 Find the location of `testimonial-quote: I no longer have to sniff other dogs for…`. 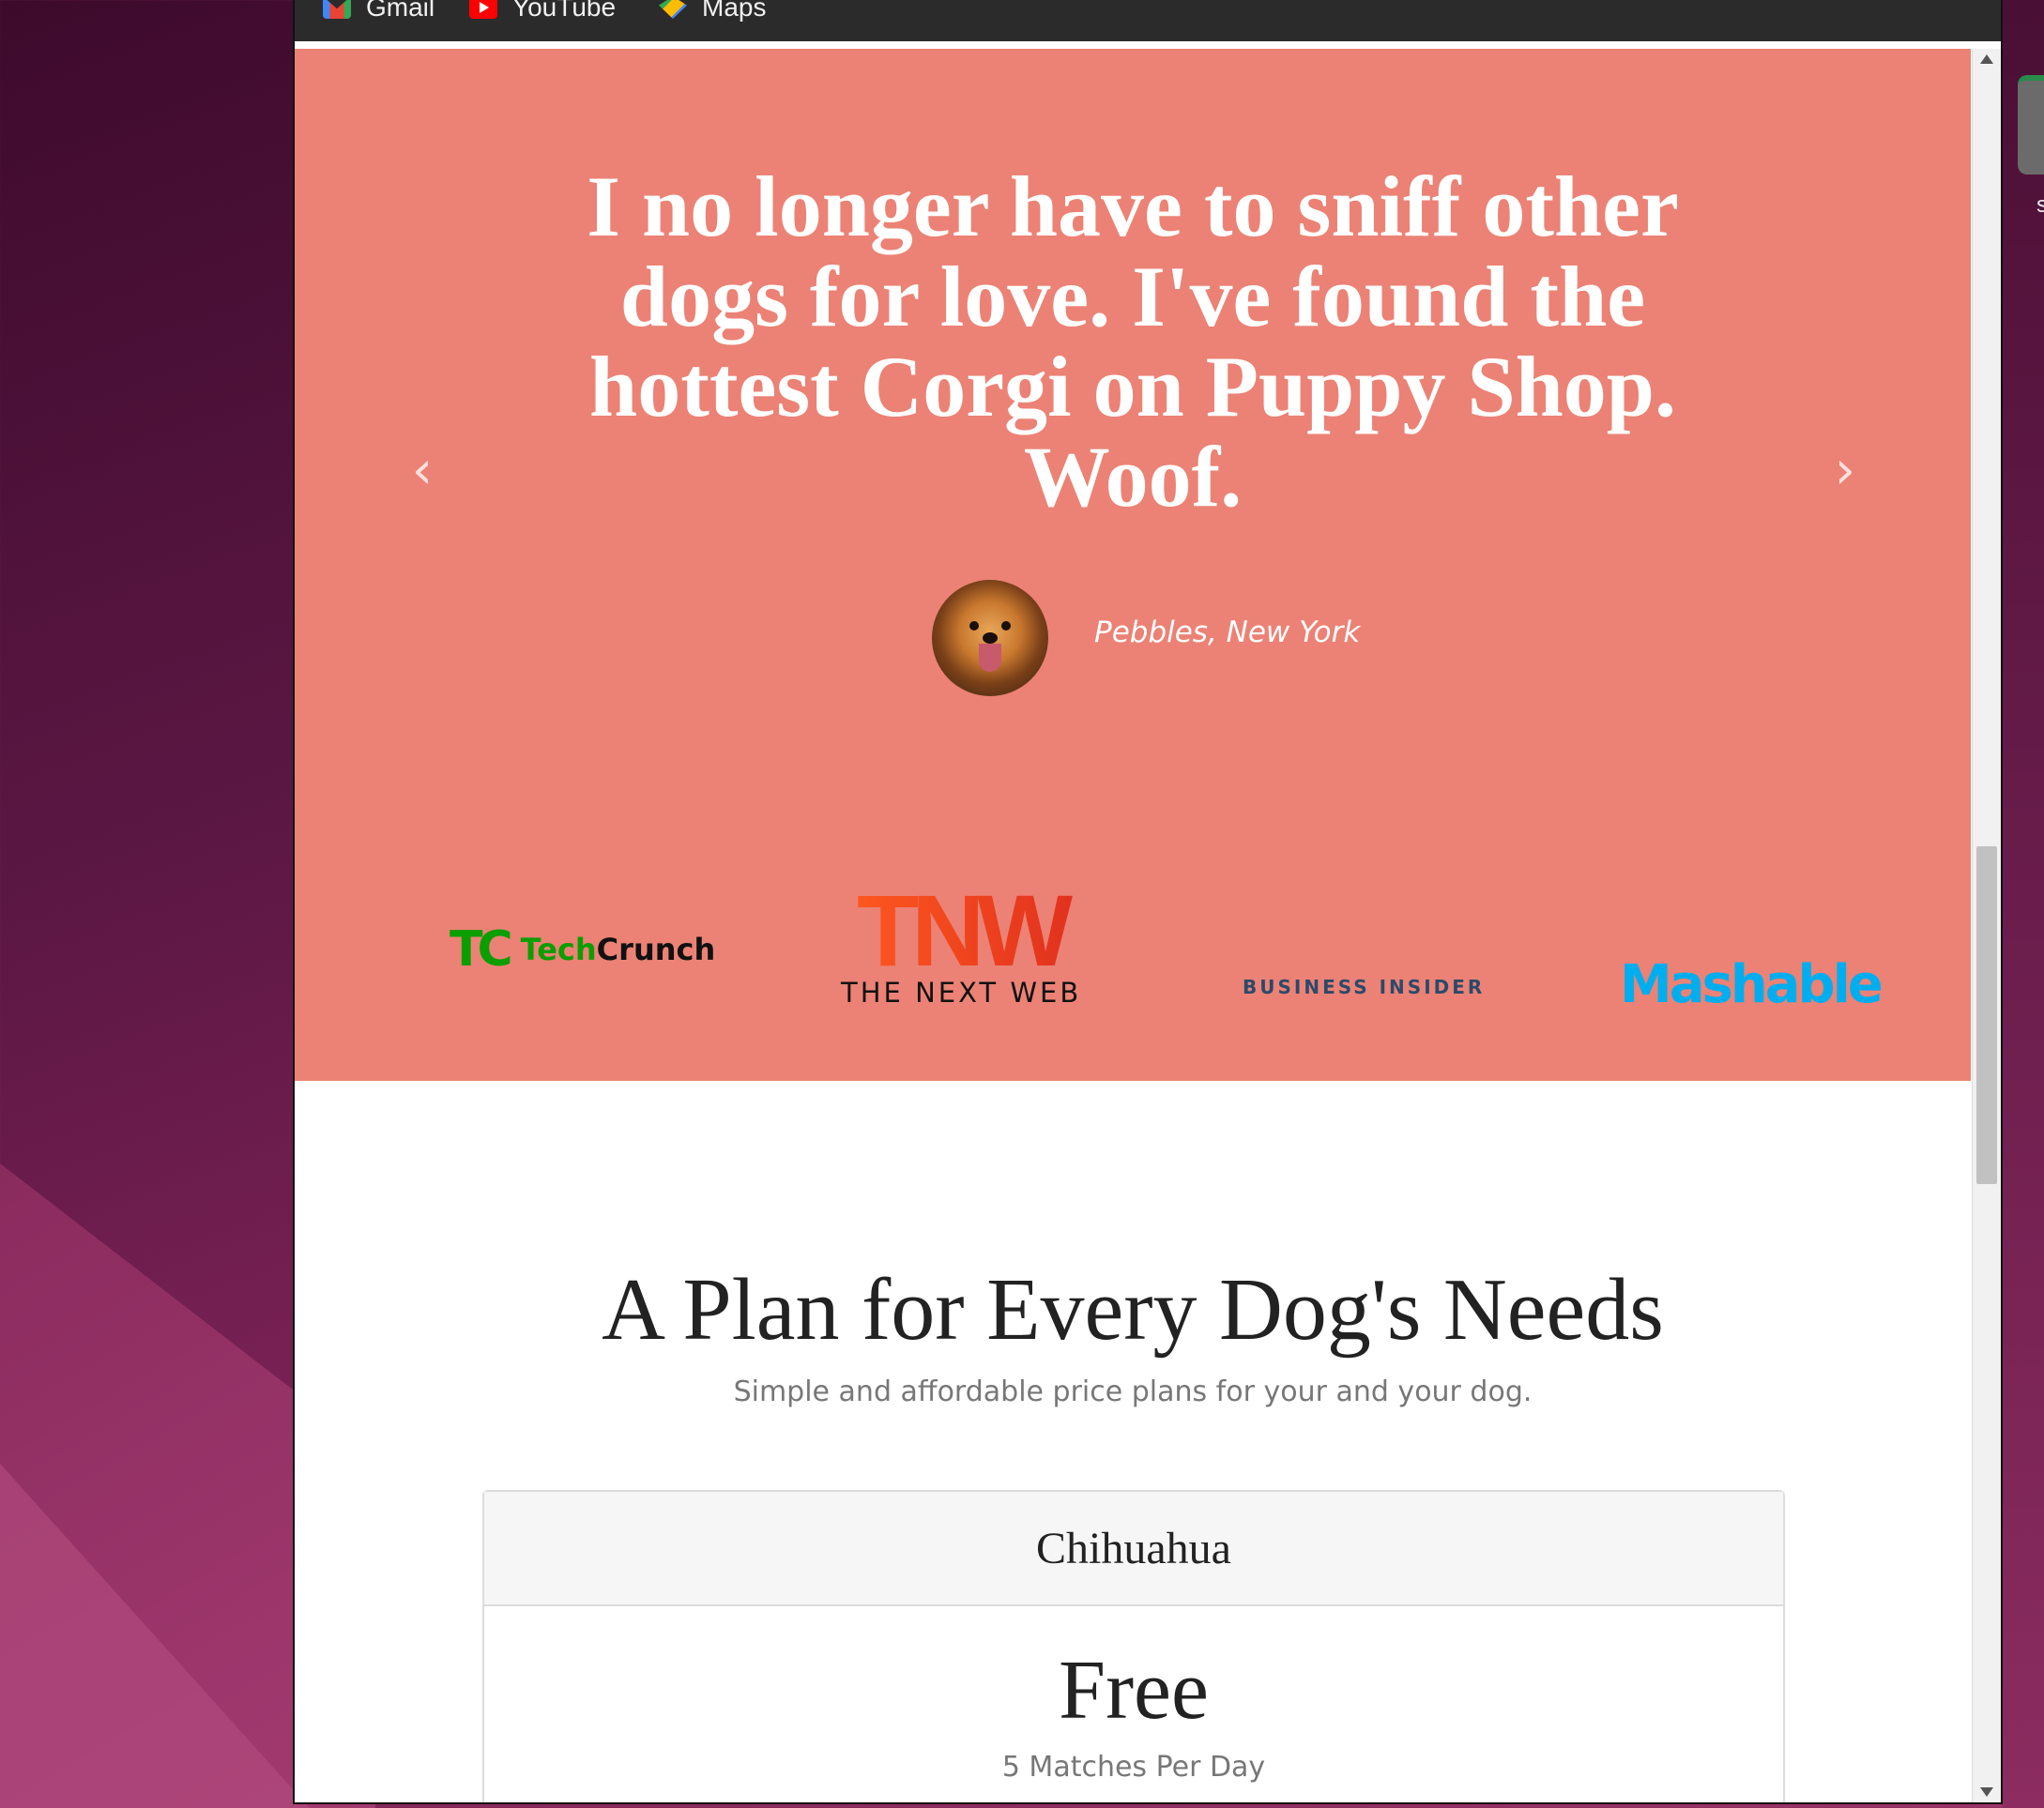

testimonial-quote: I no longer have to sniff other dogs for… is located at coordinates (1133, 341).